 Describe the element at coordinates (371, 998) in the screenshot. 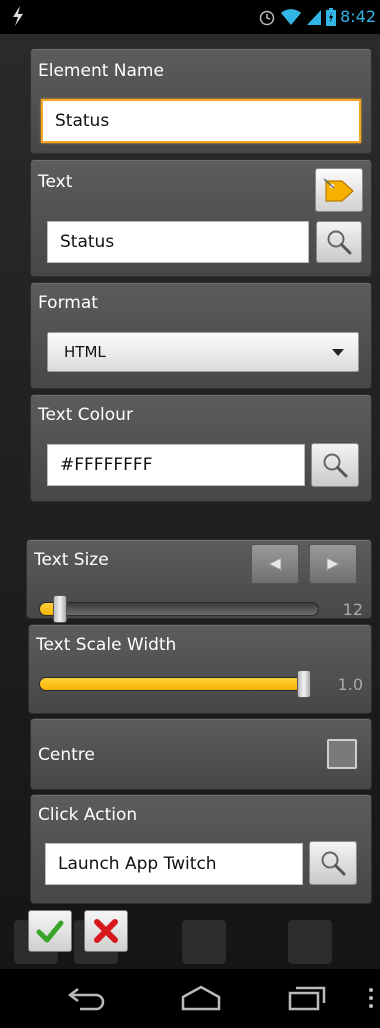

I see `menu-icon` at that location.